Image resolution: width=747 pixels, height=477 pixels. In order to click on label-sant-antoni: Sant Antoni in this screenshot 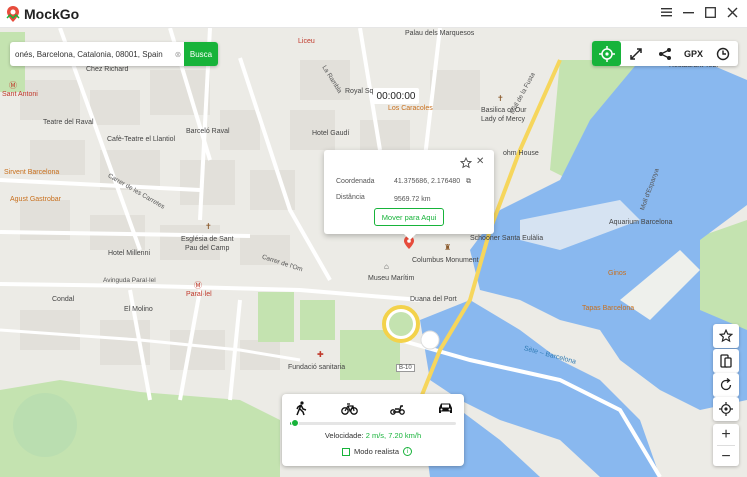, I will do `click(20, 94)`.